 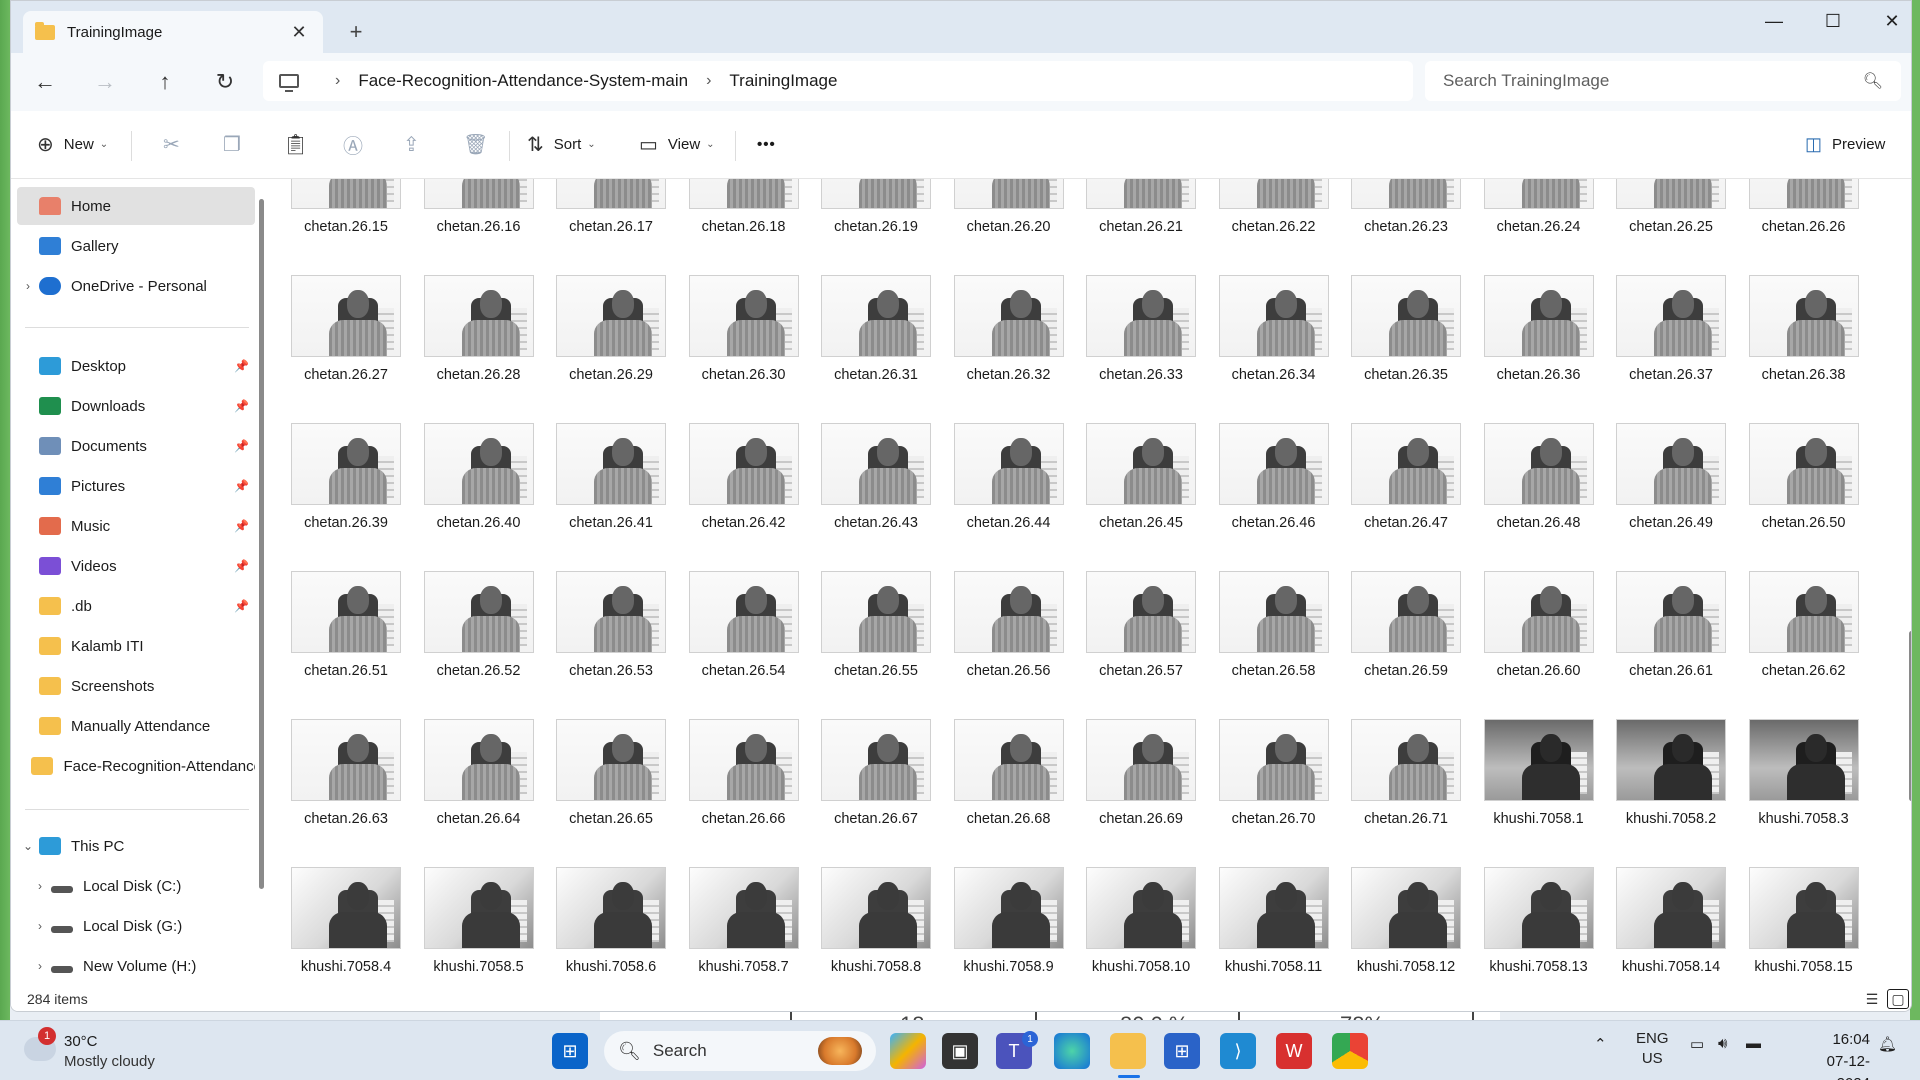 What do you see at coordinates (1395, 227) in the screenshot?
I see `file-item: chetan.26.23` at bounding box center [1395, 227].